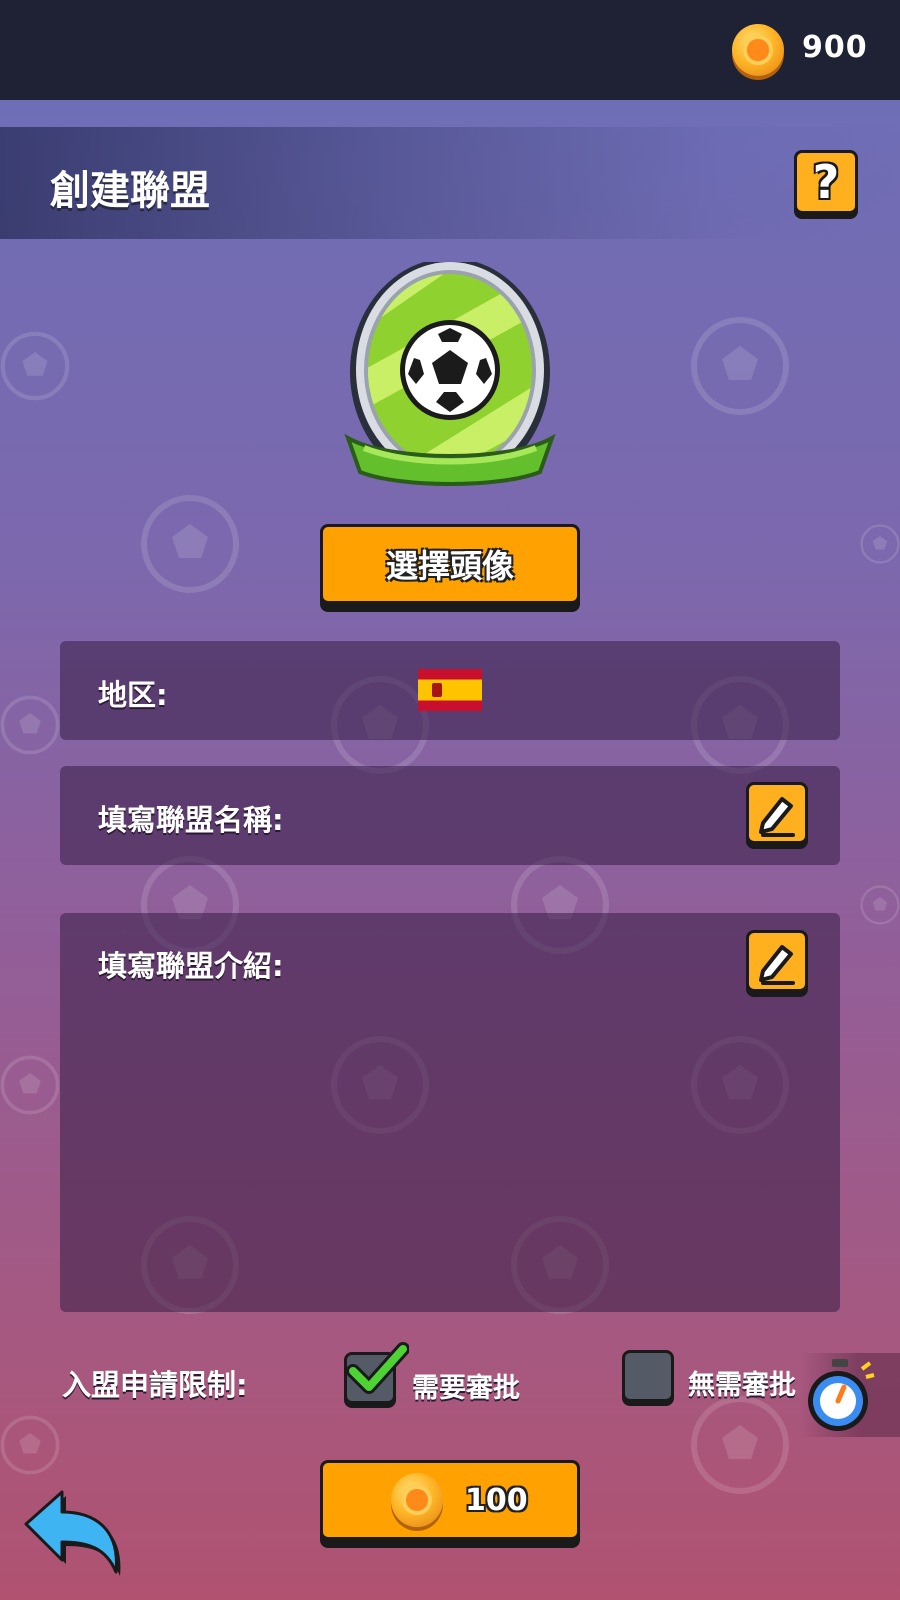  I want to click on no-approval-label: 無需審批, so click(742, 1385).